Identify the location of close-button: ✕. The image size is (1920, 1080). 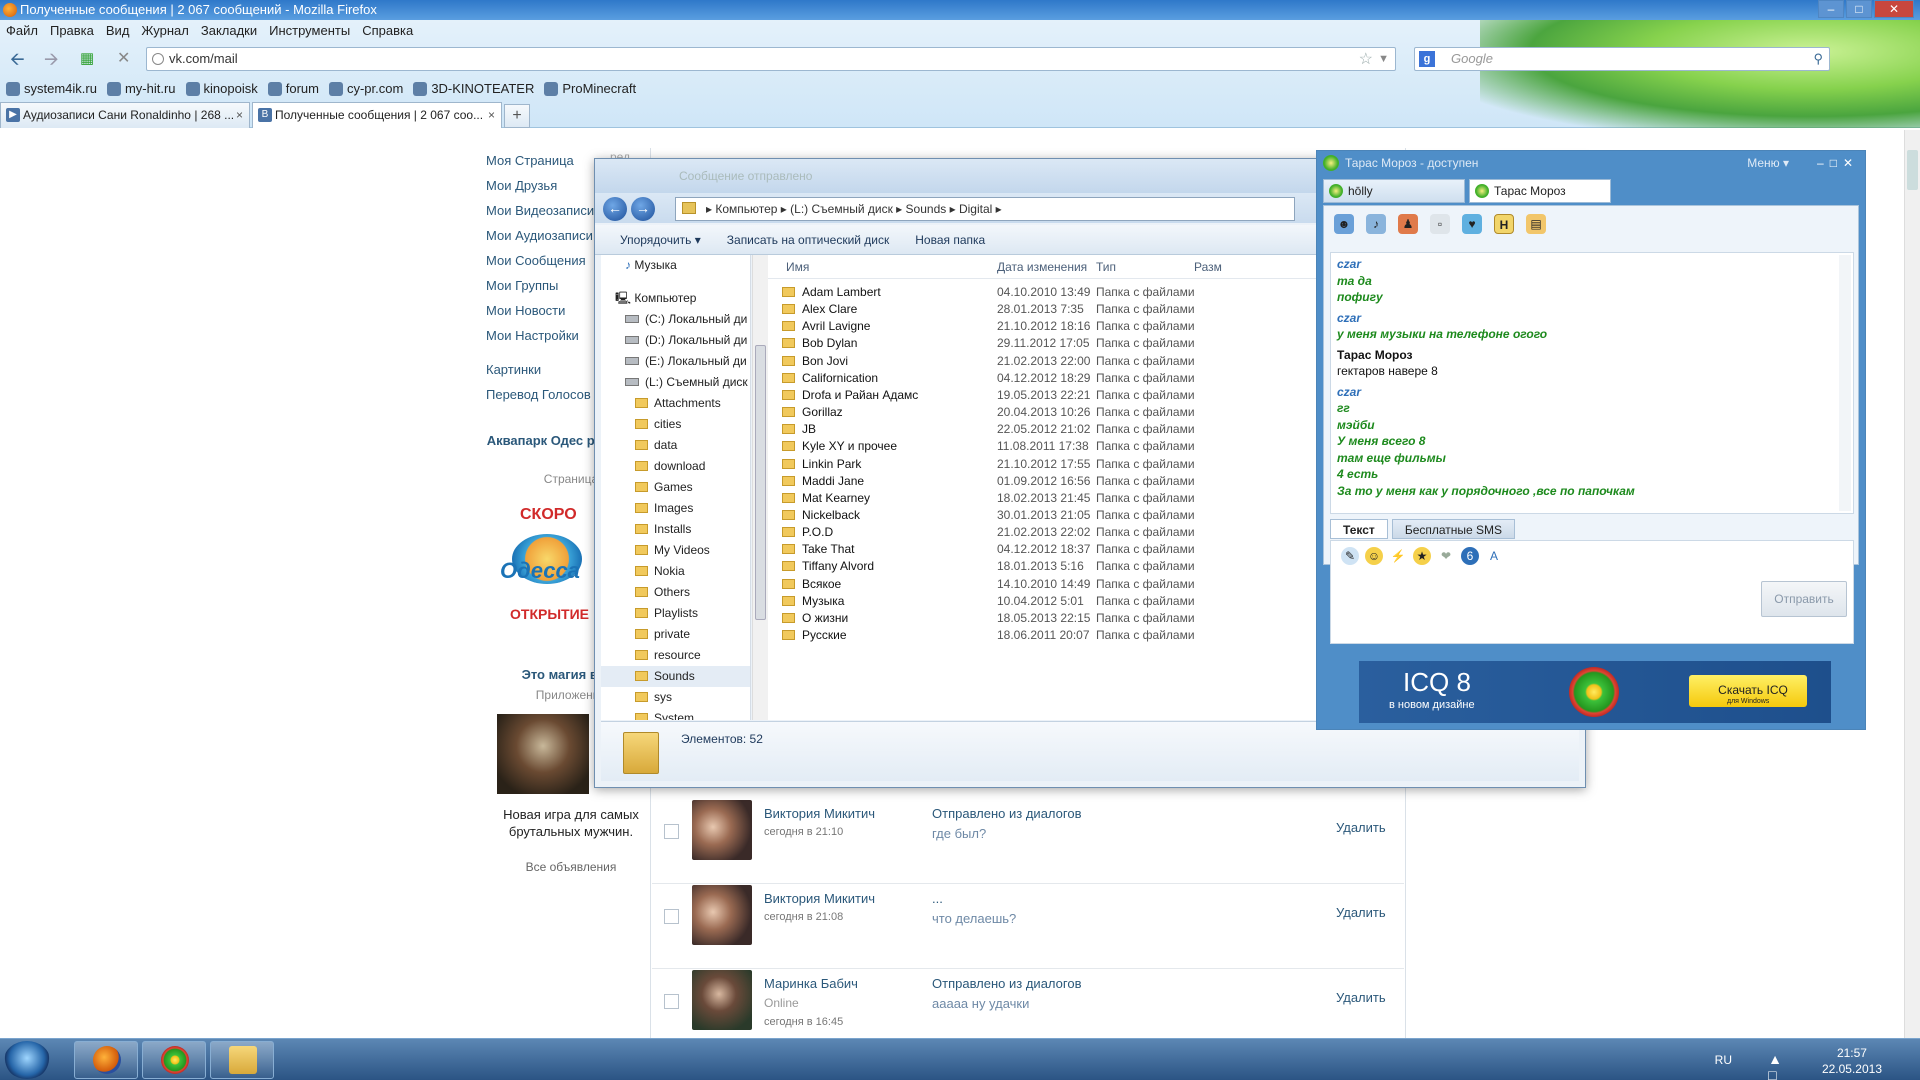
(1894, 9).